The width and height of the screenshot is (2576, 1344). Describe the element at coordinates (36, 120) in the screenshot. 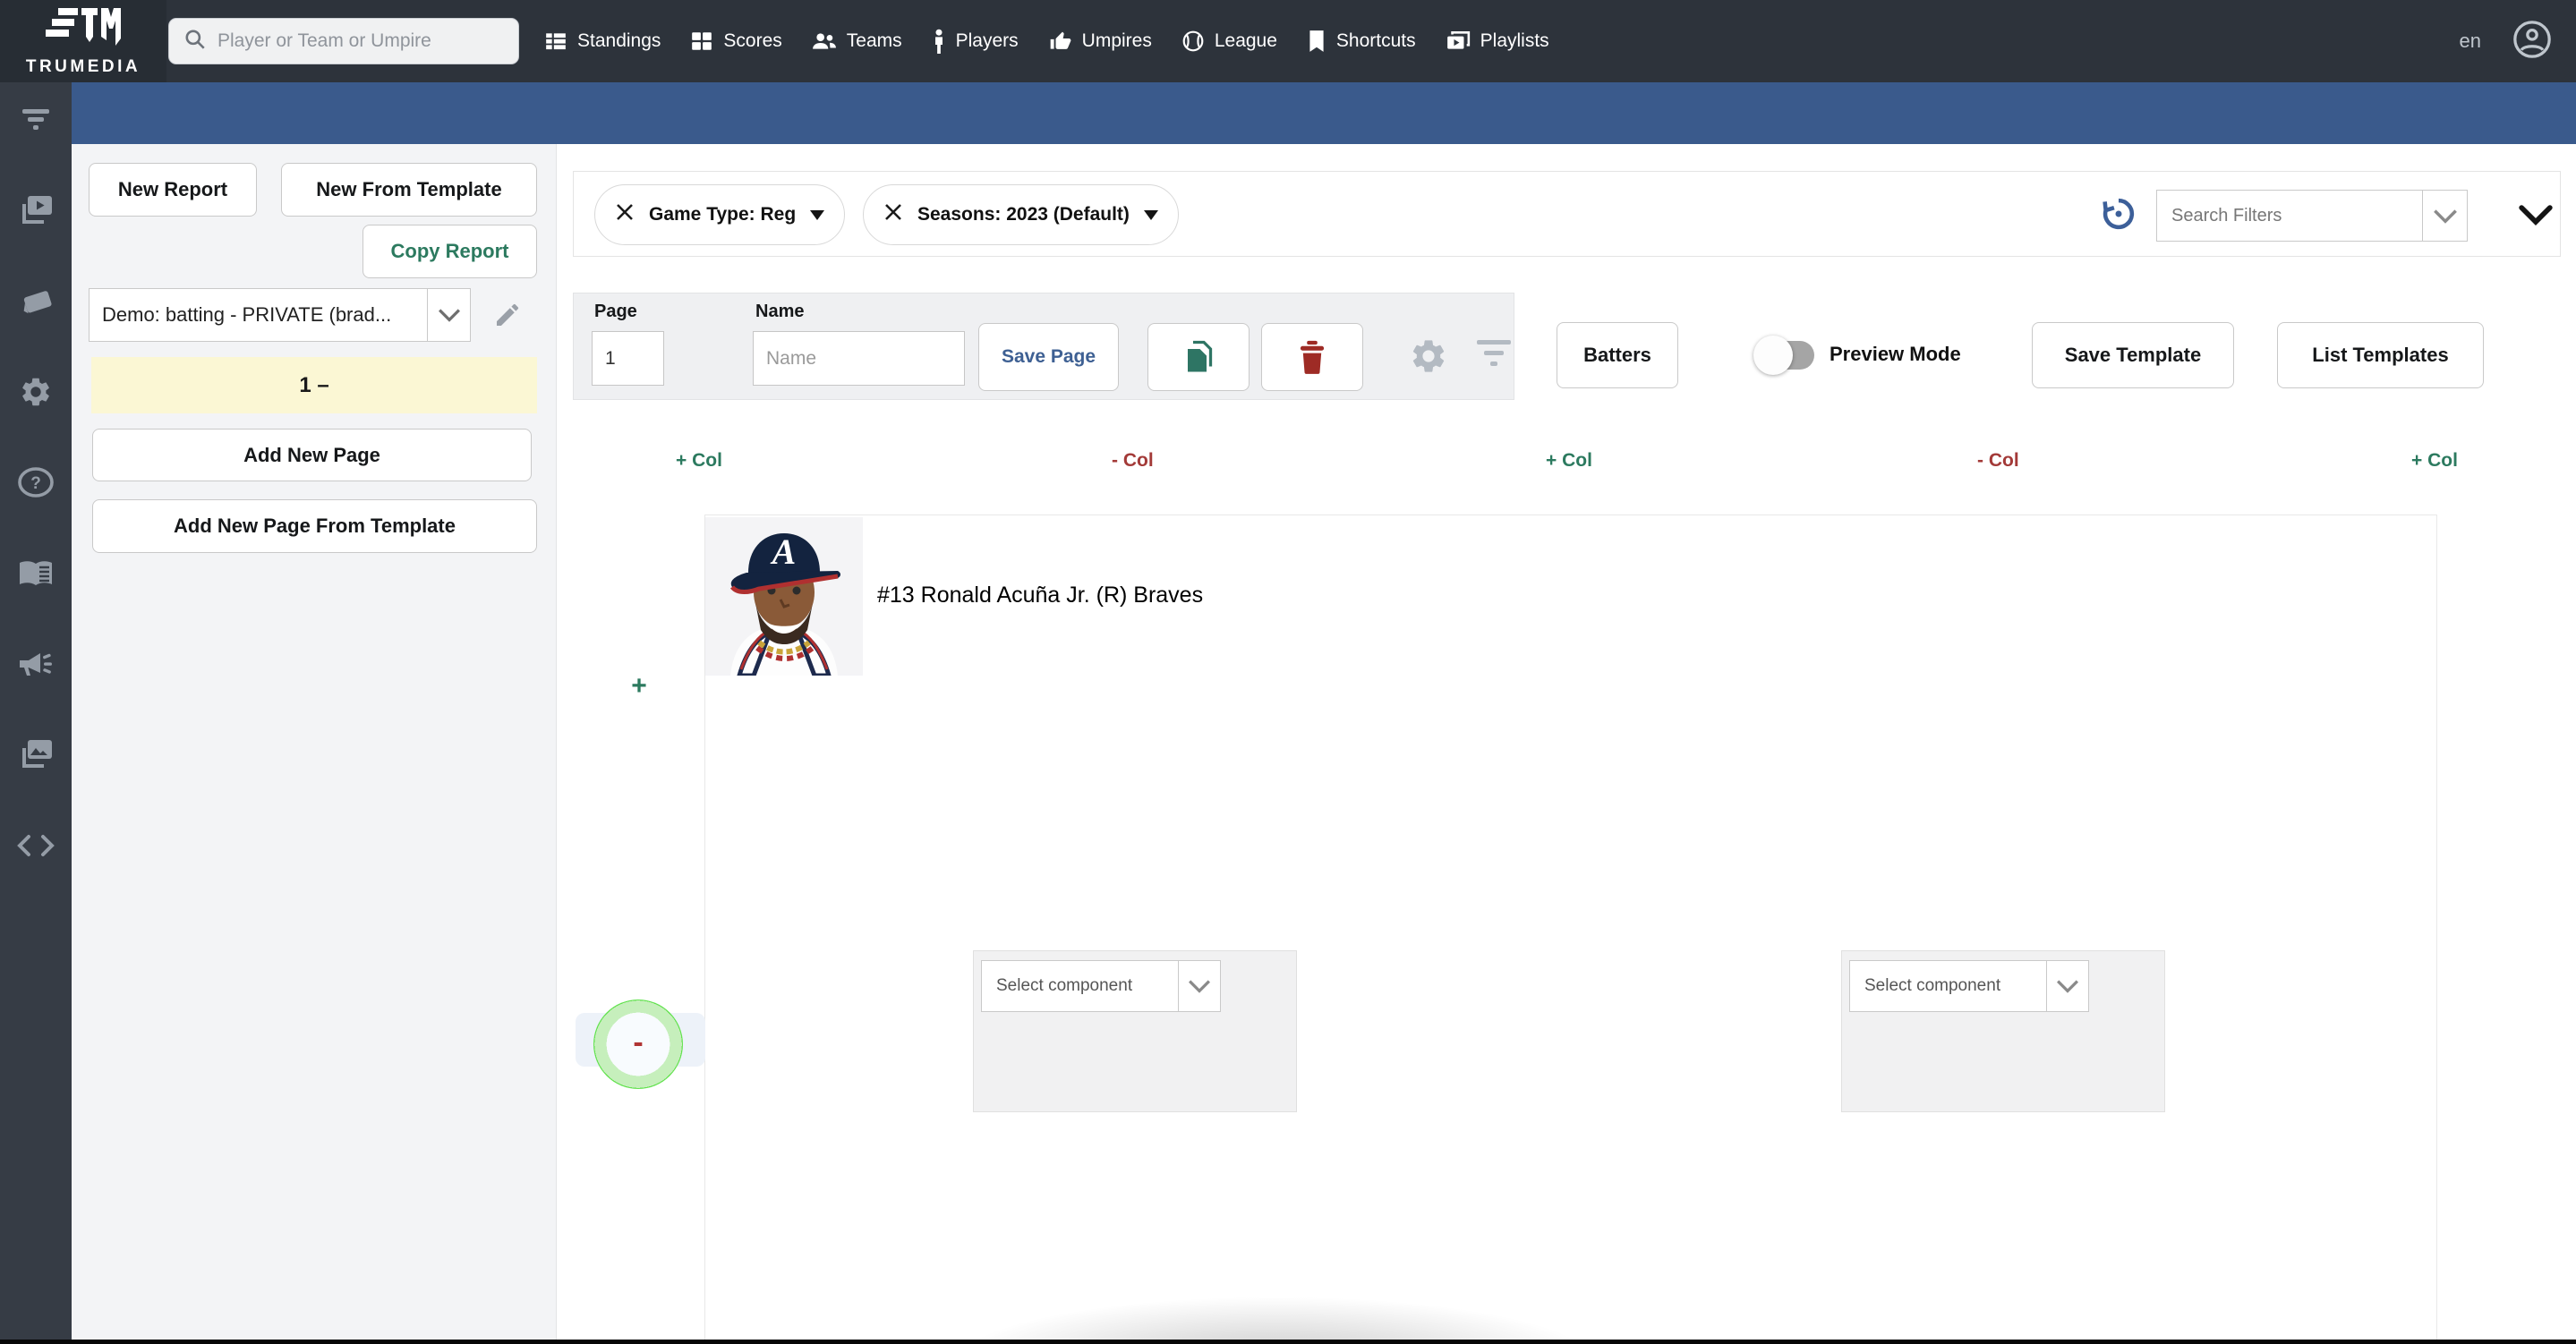

I see `filter-icon` at that location.